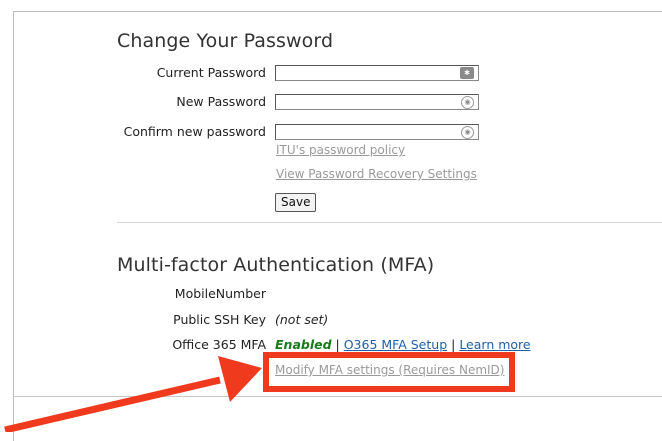 The image size is (662, 441). I want to click on password-section-title: Change Your Password, so click(225, 41).